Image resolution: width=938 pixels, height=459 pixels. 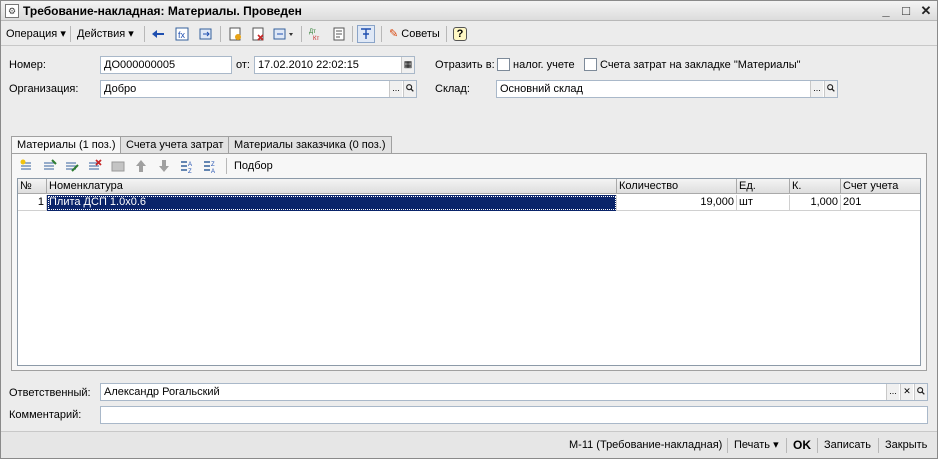 I want to click on operation-menu: Операция ▾, so click(x=36, y=34).